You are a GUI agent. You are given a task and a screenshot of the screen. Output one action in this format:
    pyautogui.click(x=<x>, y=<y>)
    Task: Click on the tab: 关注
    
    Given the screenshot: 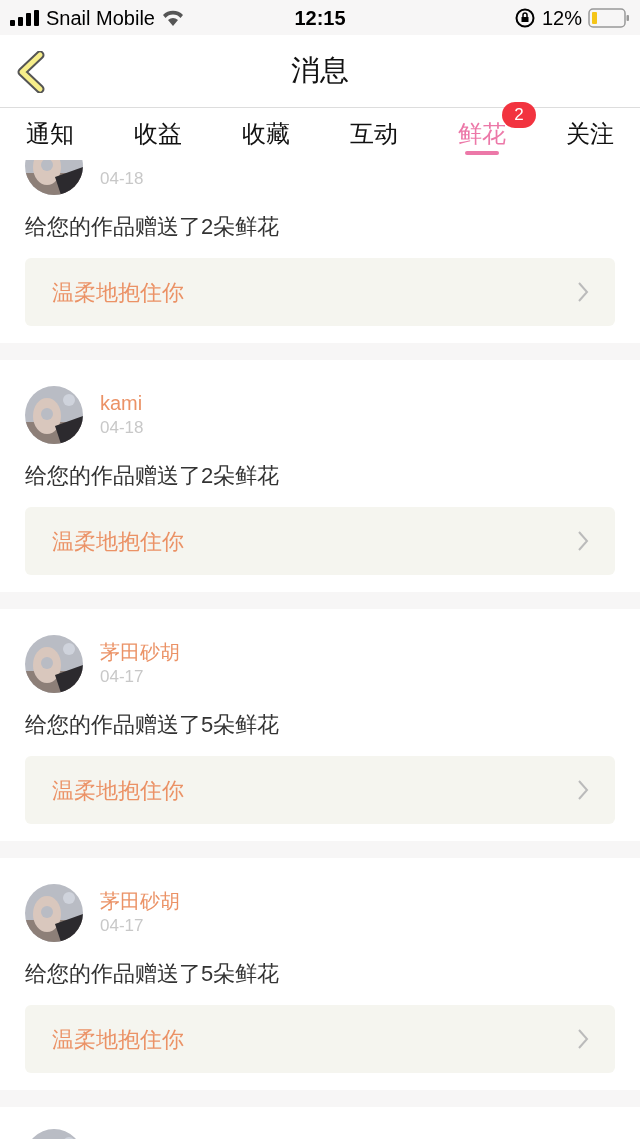 What is the action you would take?
    pyautogui.click(x=590, y=134)
    